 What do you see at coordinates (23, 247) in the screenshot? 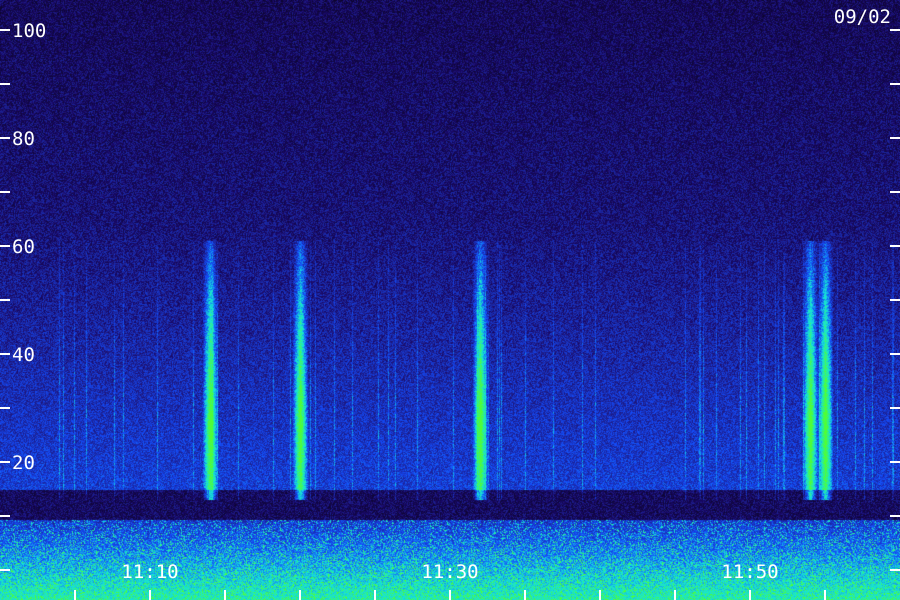
I see `y-tick-label: 60` at bounding box center [23, 247].